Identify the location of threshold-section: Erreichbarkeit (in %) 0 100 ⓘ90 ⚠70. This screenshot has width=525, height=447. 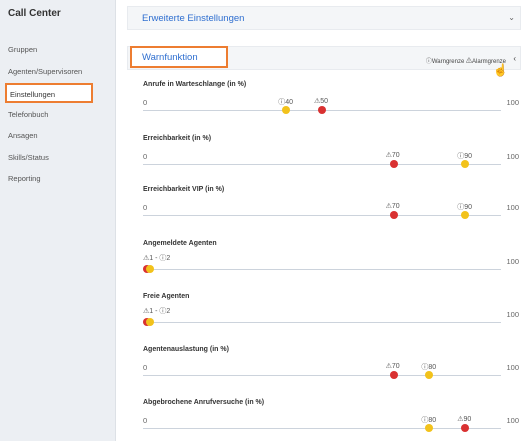
(331, 159).